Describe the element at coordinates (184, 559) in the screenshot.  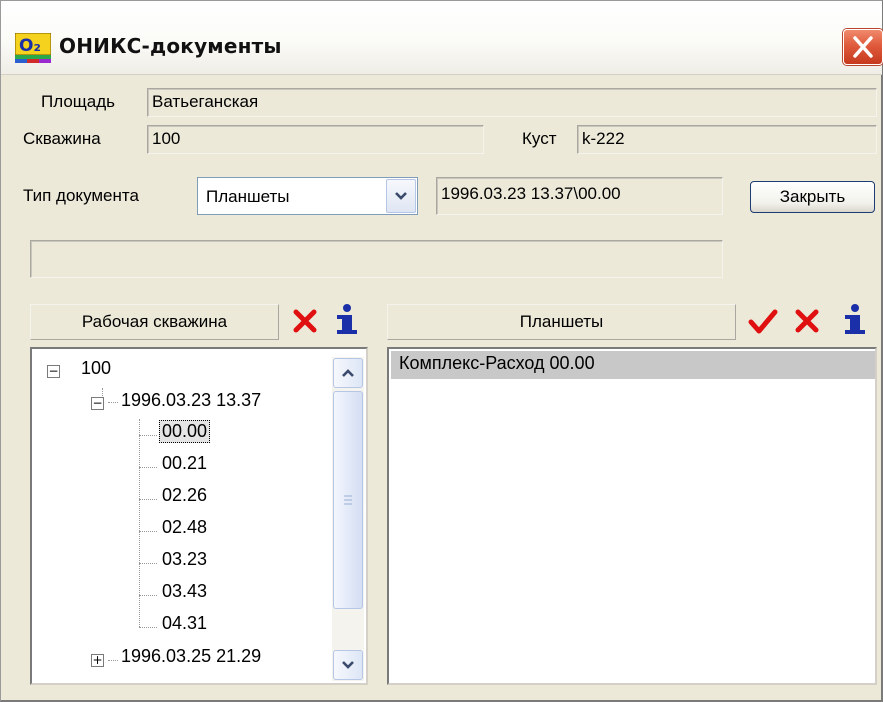
I see `tree-node: 03.23` at that location.